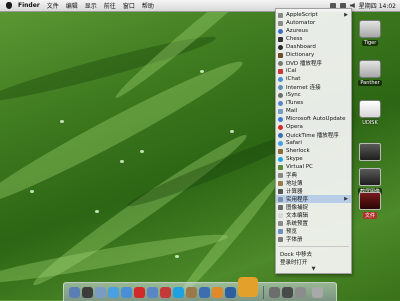 This screenshot has height=301, width=400. I want to click on compass-icon, so click(280, 143).